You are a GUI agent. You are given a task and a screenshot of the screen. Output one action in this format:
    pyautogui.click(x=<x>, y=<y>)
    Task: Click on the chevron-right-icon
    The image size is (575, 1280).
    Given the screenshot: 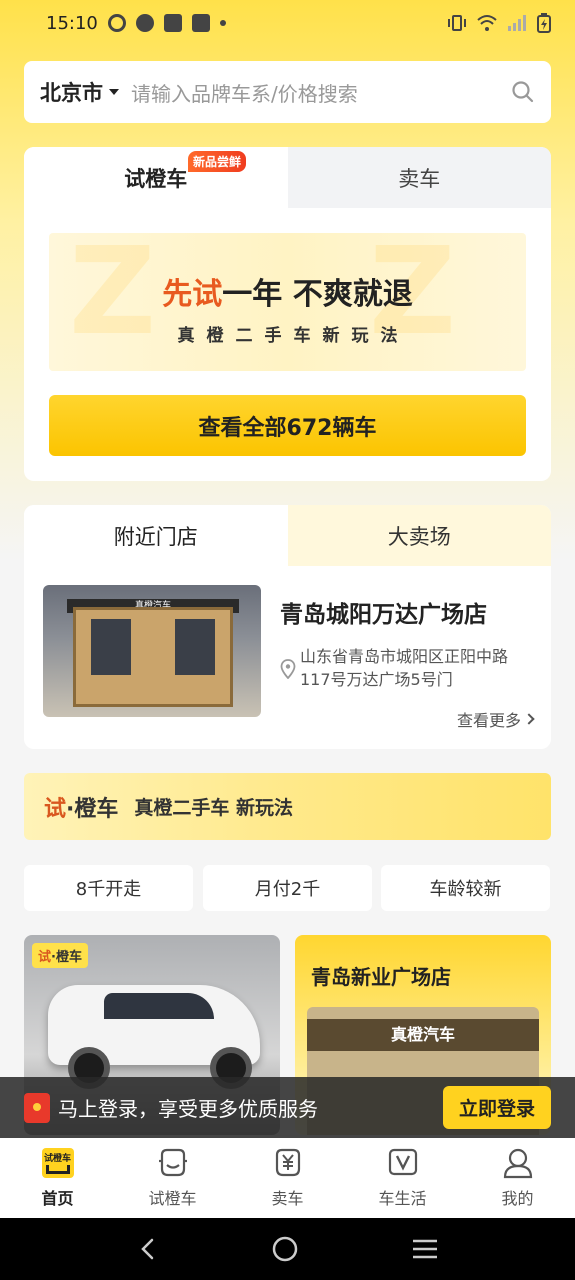 What is the action you would take?
    pyautogui.click(x=529, y=719)
    